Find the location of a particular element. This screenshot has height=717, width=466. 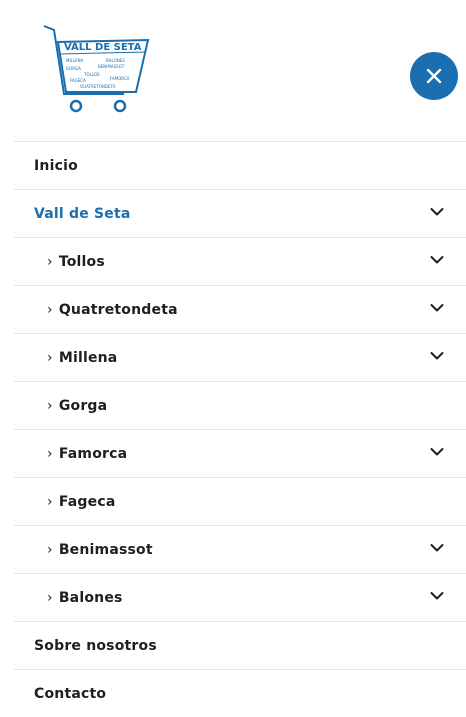

menu-item-text: Sobre nosotros is located at coordinates (95, 645).